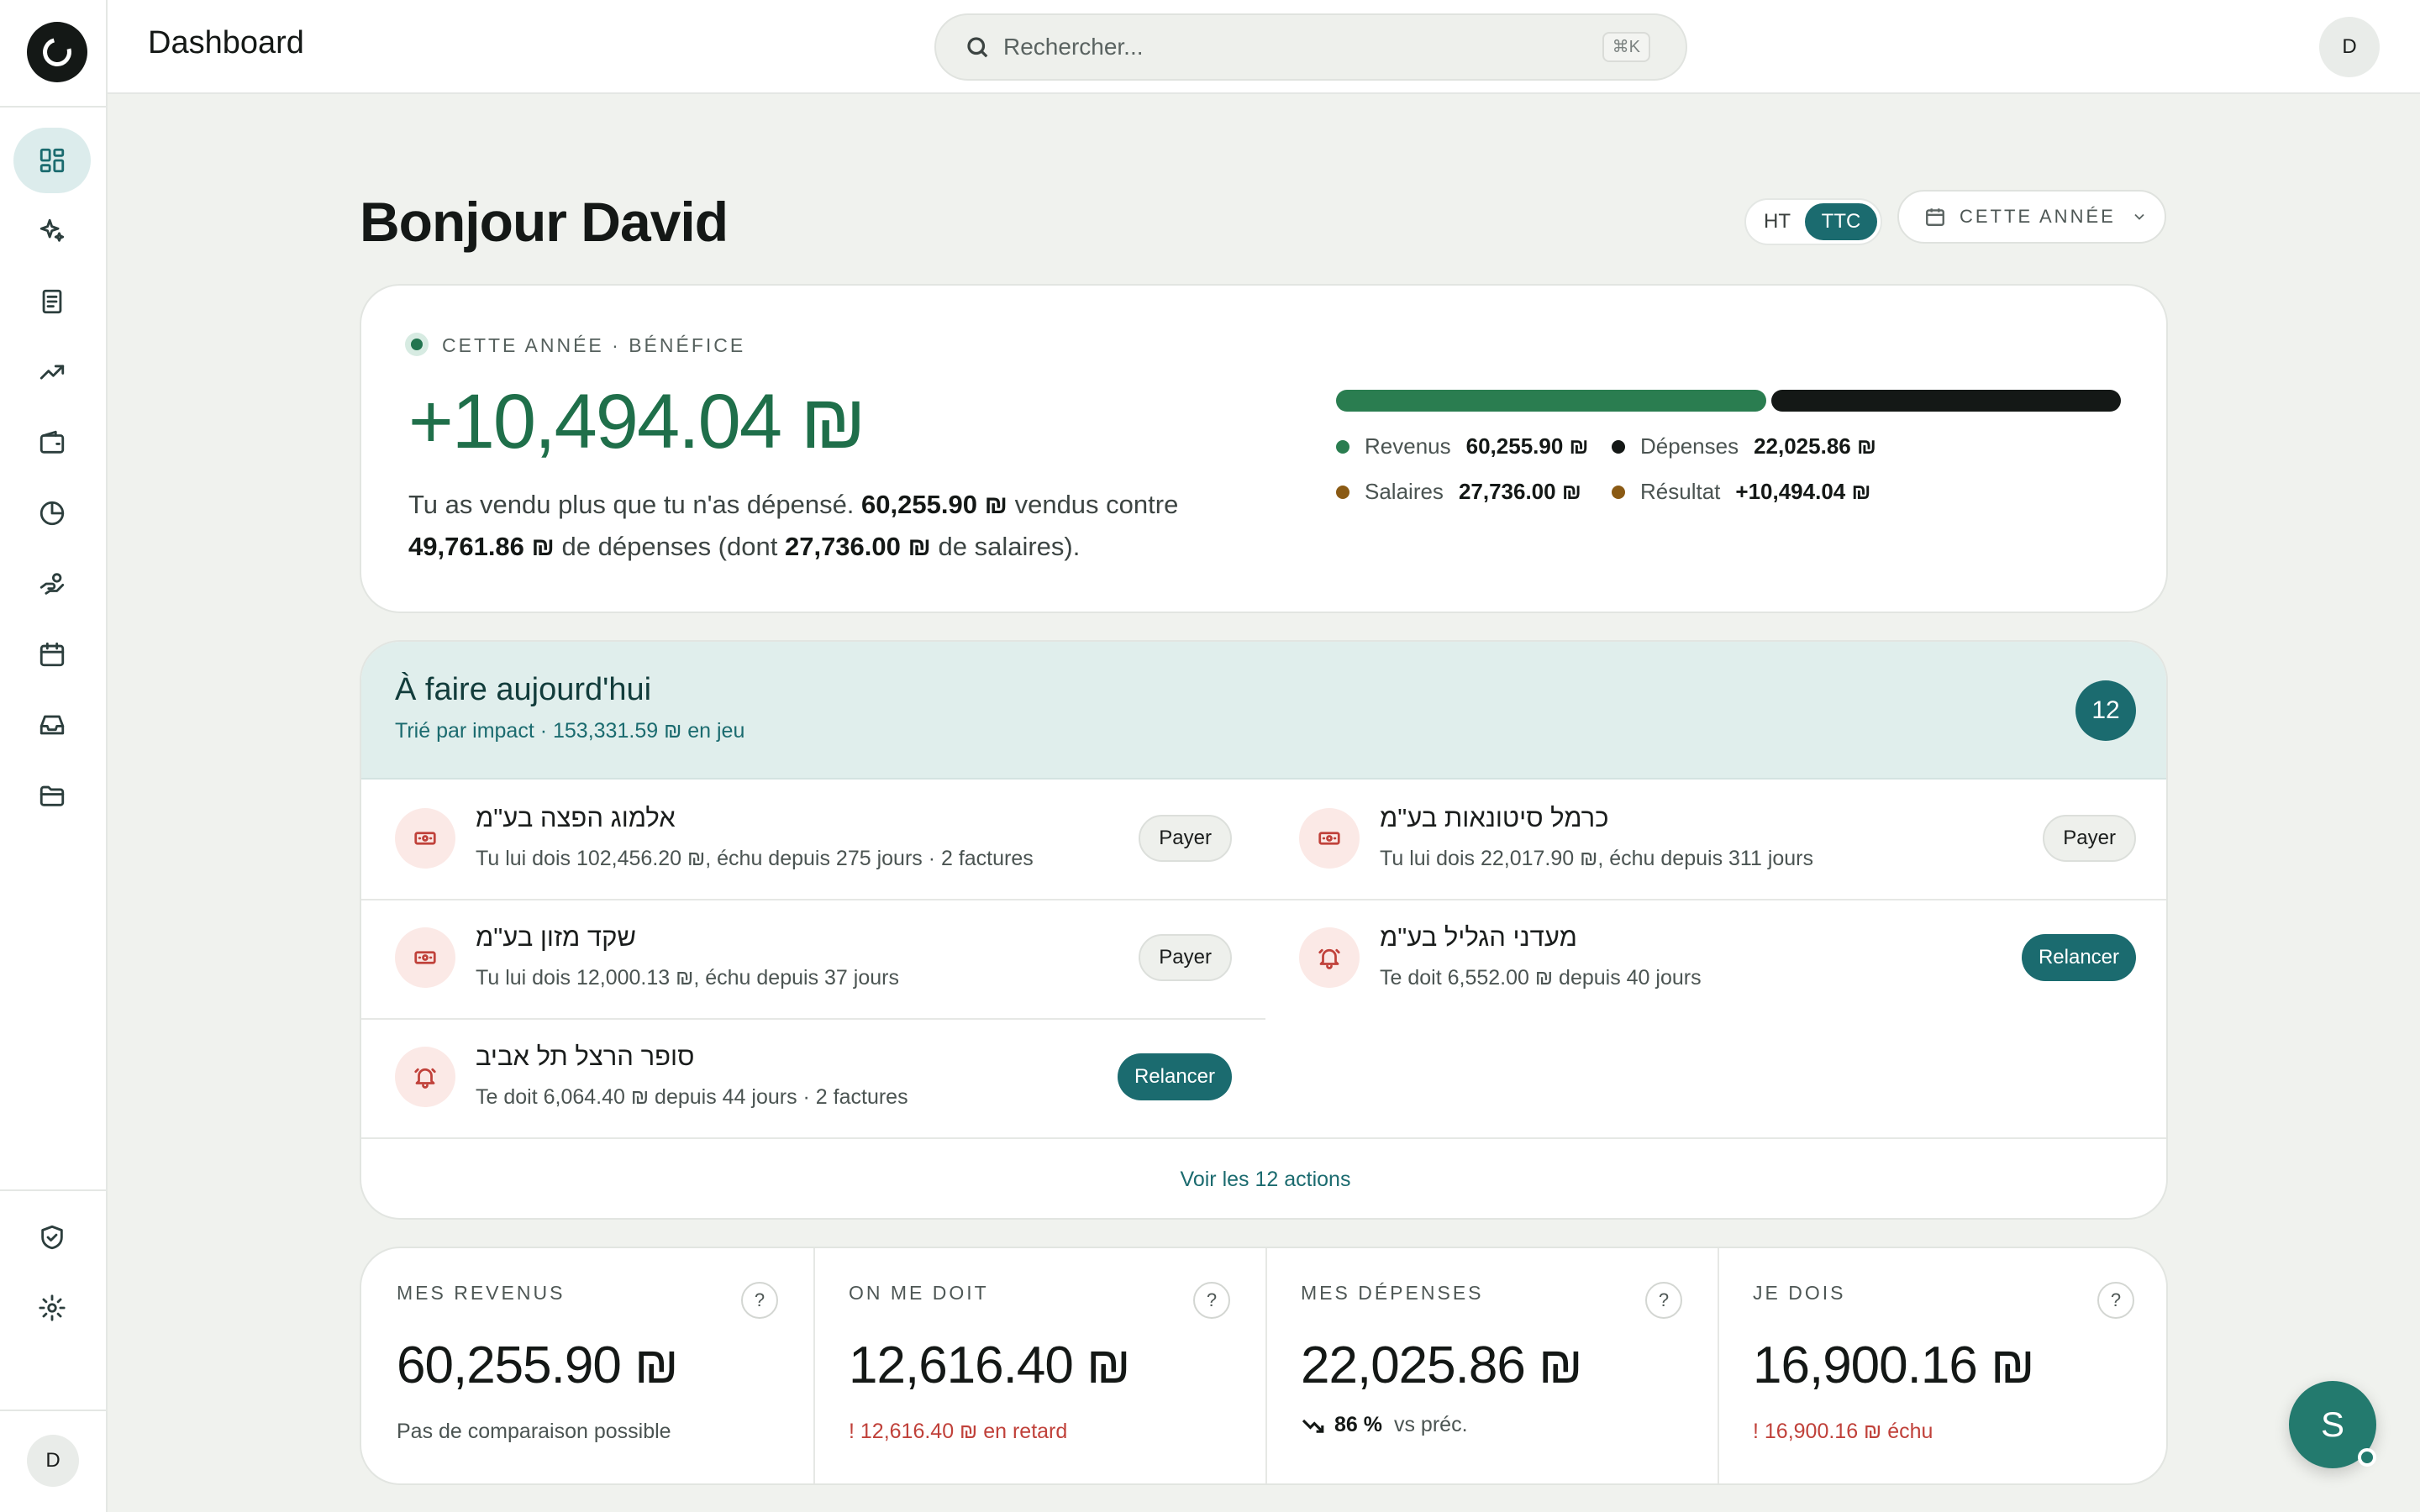 The image size is (2420, 1512). What do you see at coordinates (585, 1056) in the screenshot?
I see `task-counterparty: סופר הרצל תל אביב` at bounding box center [585, 1056].